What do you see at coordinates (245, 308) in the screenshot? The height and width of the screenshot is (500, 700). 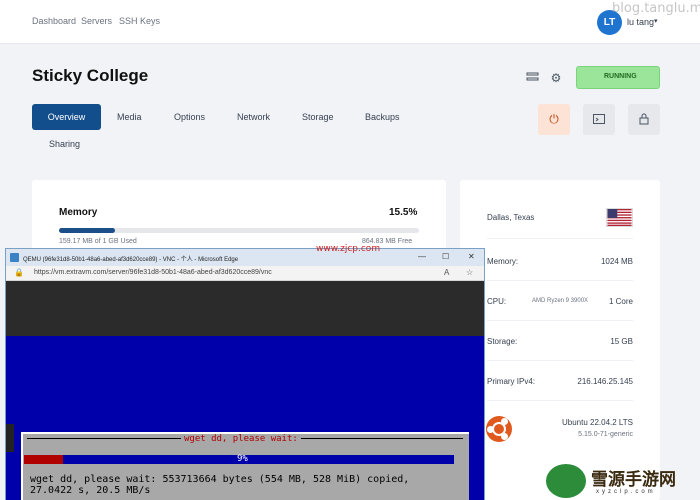 I see `vnc-toolbar-area` at bounding box center [245, 308].